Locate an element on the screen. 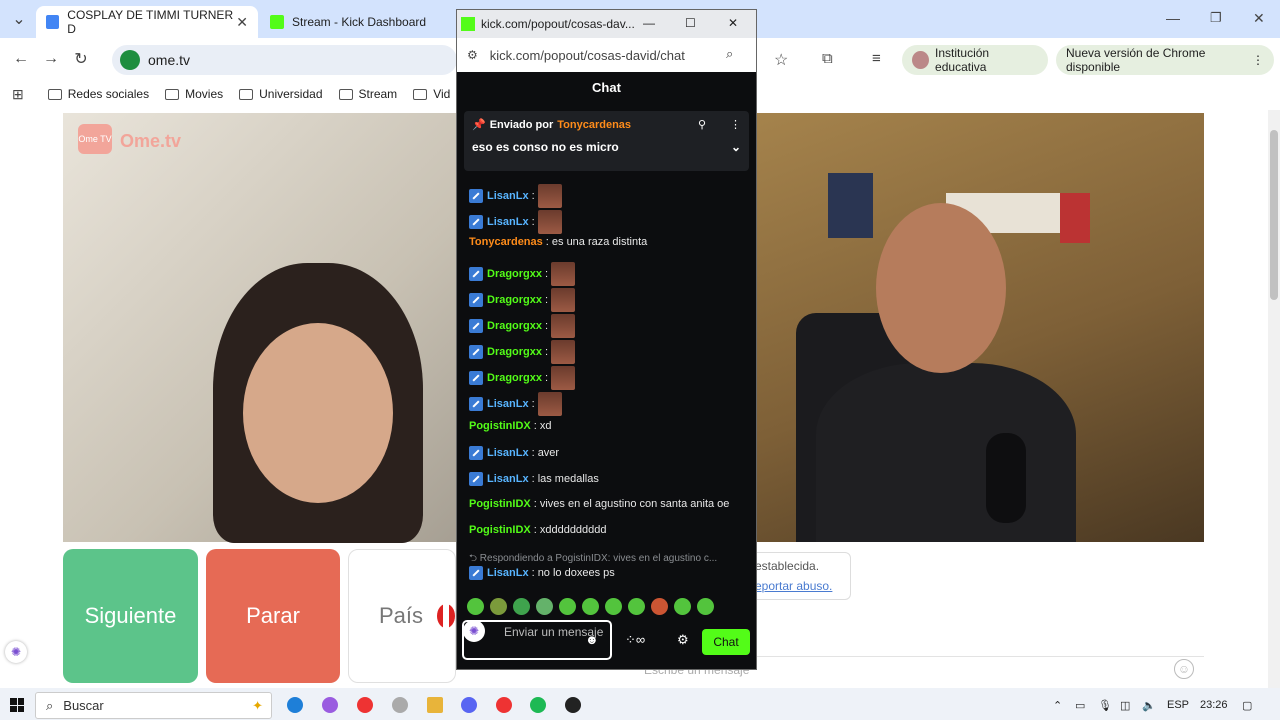 This screenshot has width=1280, height=720. obs-icon is located at coordinates (573, 705).